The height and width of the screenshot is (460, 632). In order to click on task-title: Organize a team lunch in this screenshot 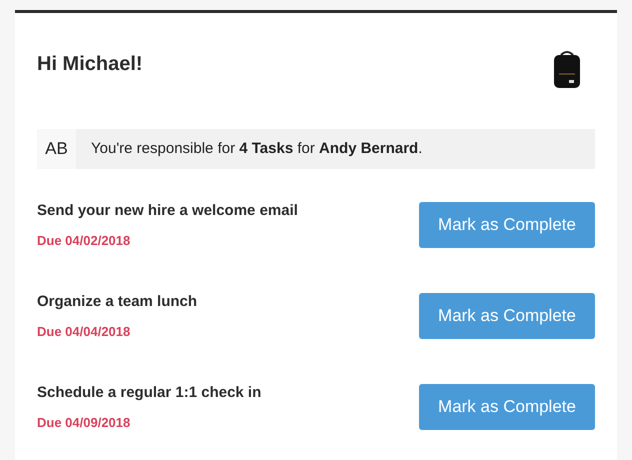, I will do `click(117, 302)`.